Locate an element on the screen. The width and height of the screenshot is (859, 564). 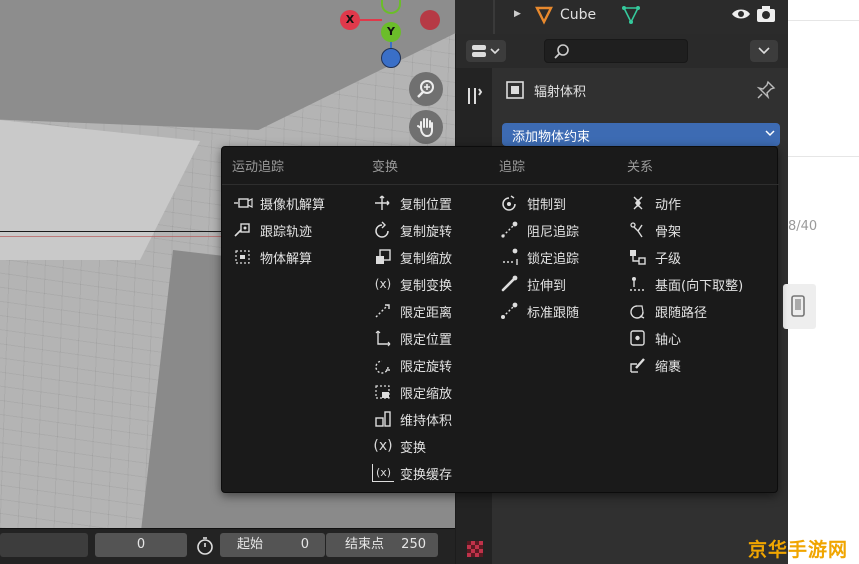
menu-item-transform-cache: (x) 变换缓存 is located at coordinates (412, 473).